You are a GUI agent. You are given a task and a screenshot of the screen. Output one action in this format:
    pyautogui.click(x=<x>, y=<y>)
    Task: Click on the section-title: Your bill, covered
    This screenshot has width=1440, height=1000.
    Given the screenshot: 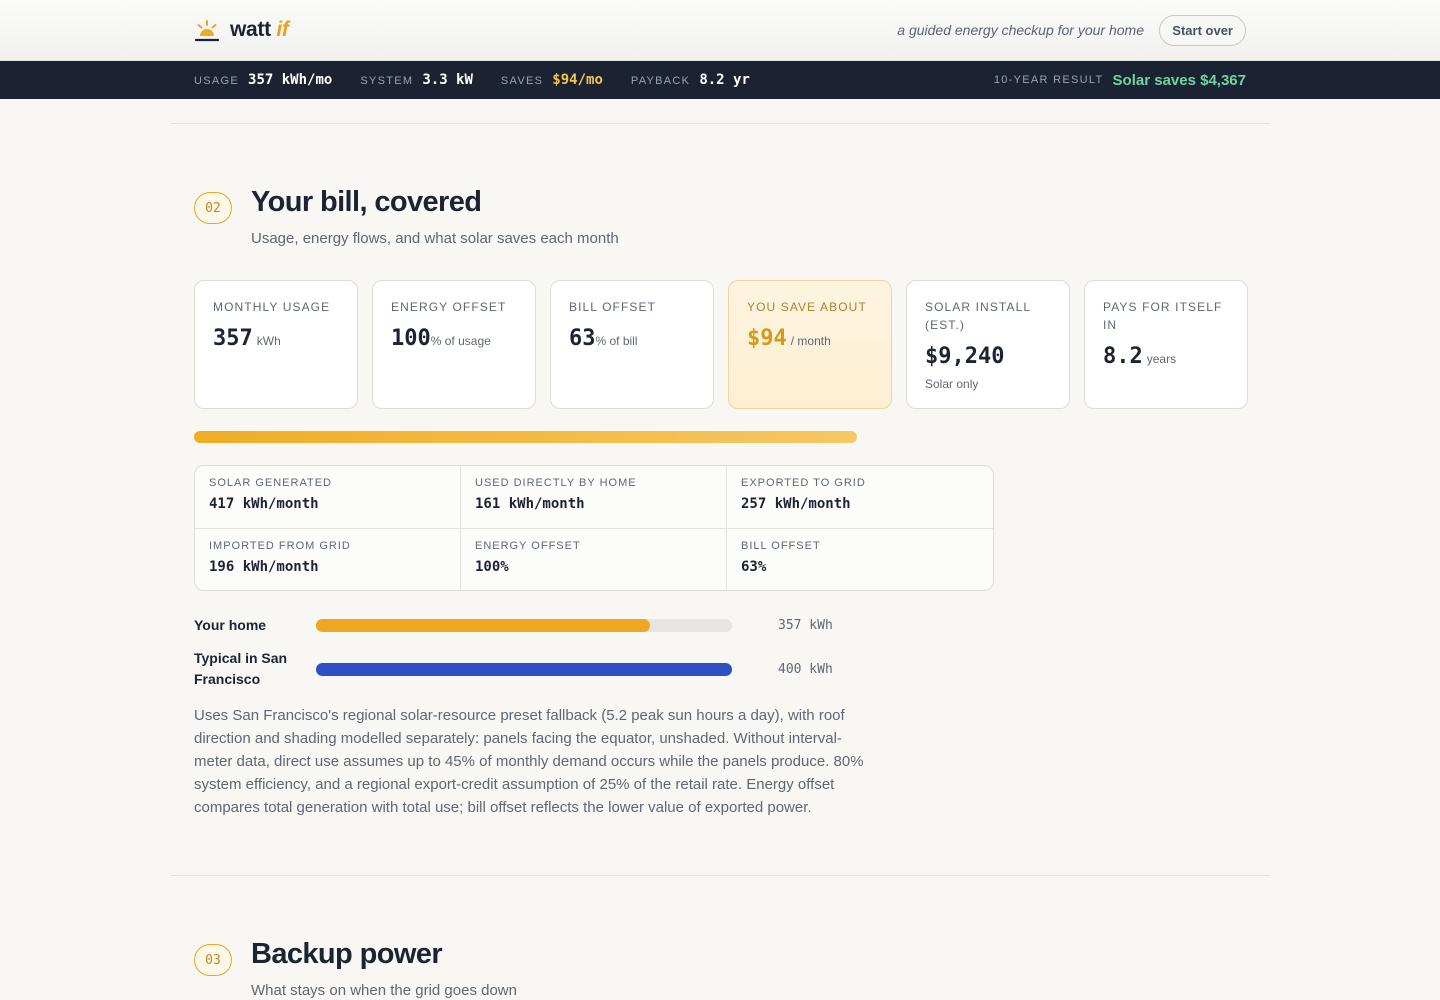 What is the action you would take?
    pyautogui.click(x=366, y=202)
    